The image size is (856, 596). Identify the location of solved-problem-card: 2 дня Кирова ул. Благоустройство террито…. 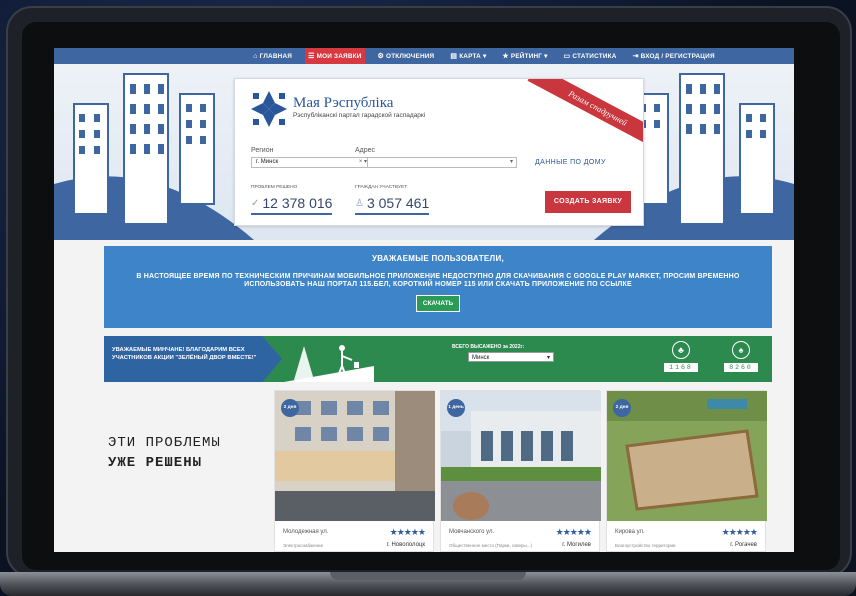
(686, 471).